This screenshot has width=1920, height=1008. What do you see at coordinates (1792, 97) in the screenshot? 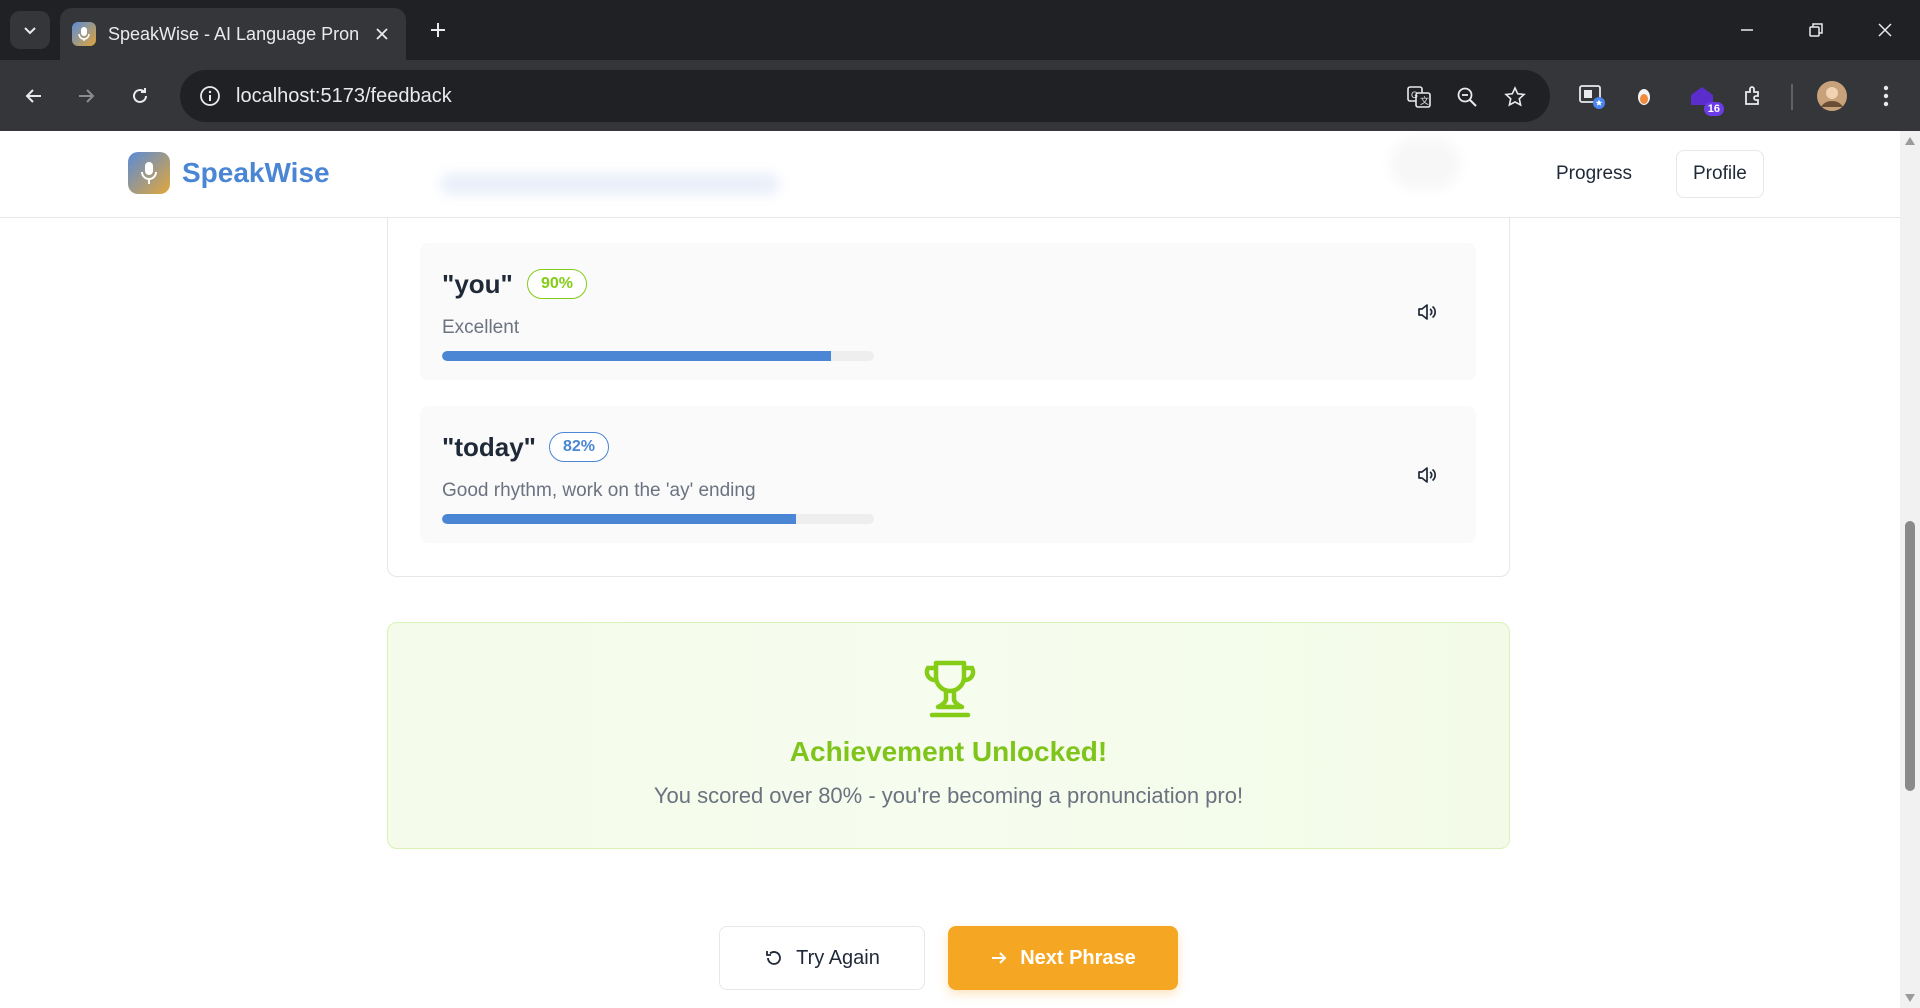
I see `toolbar-separator` at bounding box center [1792, 97].